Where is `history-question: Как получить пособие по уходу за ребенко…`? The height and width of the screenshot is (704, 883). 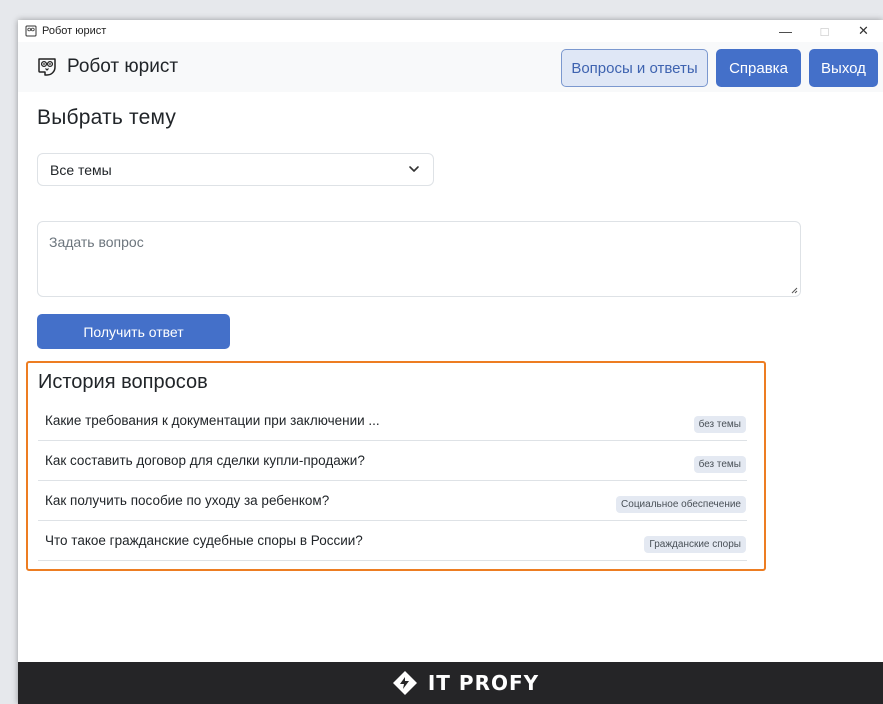
history-question: Как получить пособие по уходу за ребенко… is located at coordinates (187, 500).